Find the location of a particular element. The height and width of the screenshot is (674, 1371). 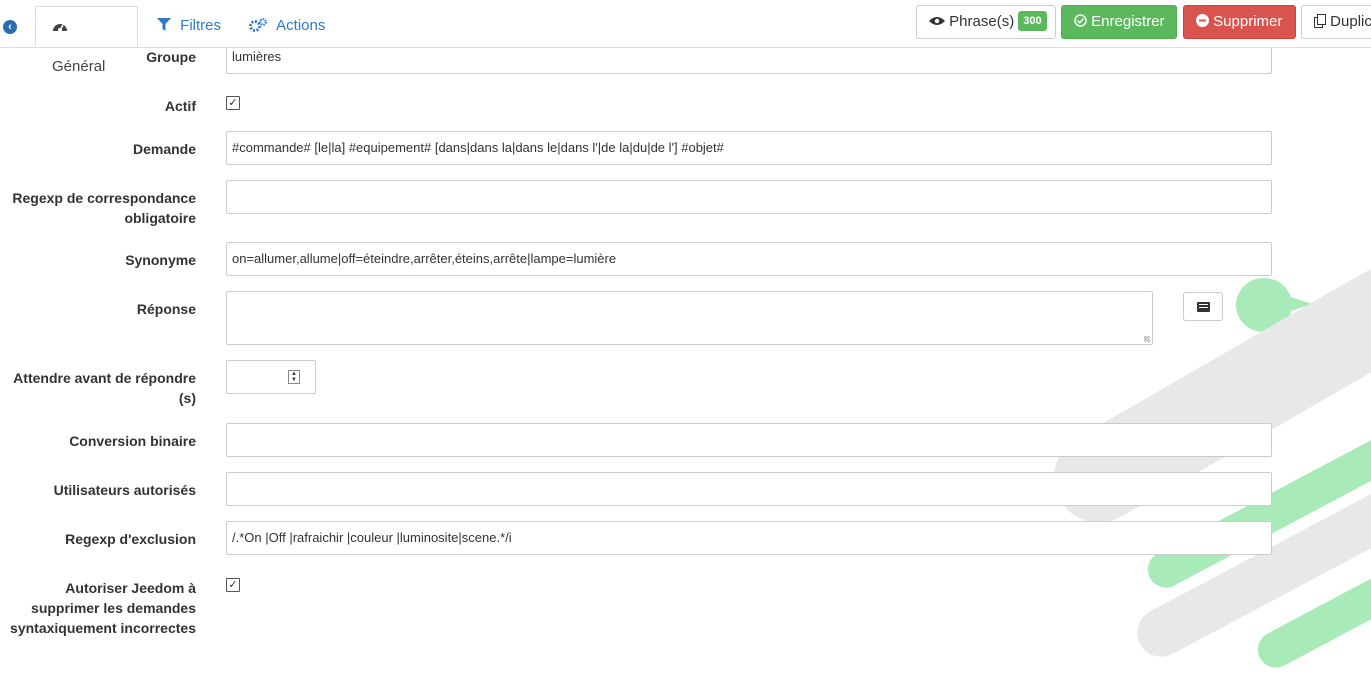

utilisateurs-autorises-input is located at coordinates (749, 489).